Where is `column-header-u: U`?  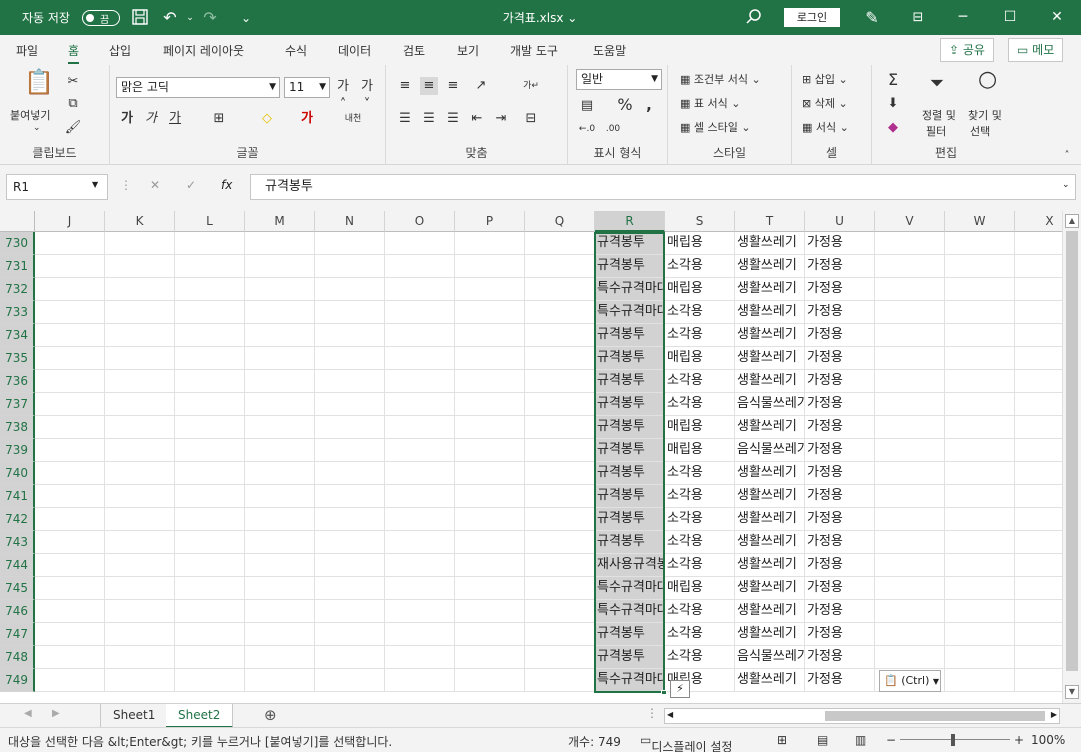 column-header-u: U is located at coordinates (840, 221).